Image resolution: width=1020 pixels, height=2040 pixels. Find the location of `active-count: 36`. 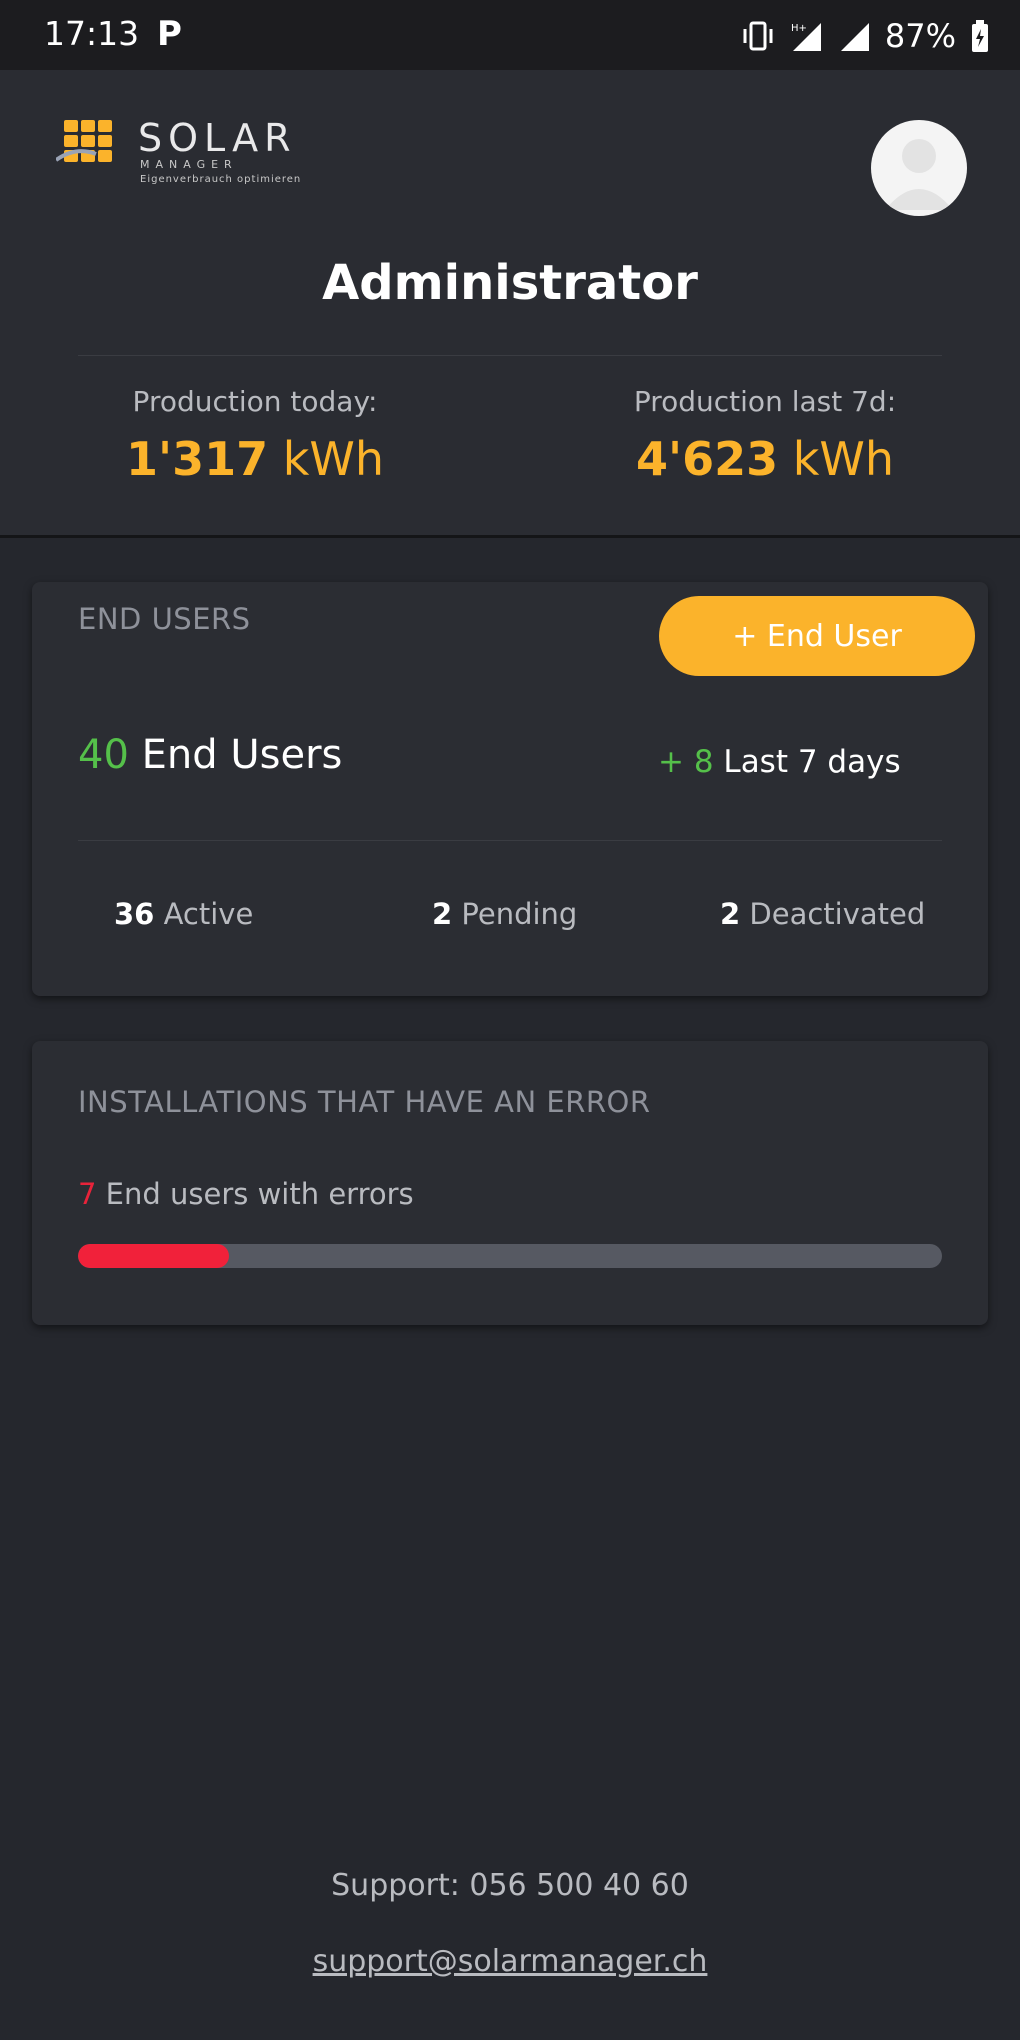

active-count: 36 is located at coordinates (134, 914).